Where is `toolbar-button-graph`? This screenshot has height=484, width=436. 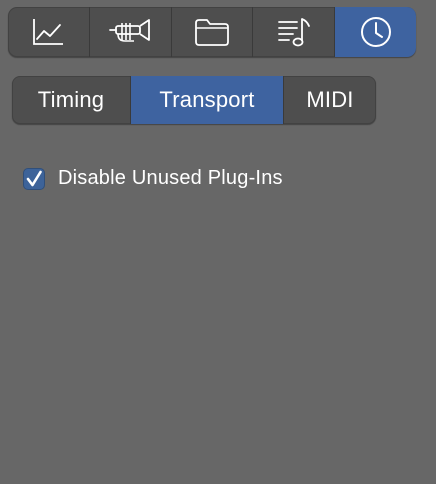 toolbar-button-graph is located at coordinates (49, 32).